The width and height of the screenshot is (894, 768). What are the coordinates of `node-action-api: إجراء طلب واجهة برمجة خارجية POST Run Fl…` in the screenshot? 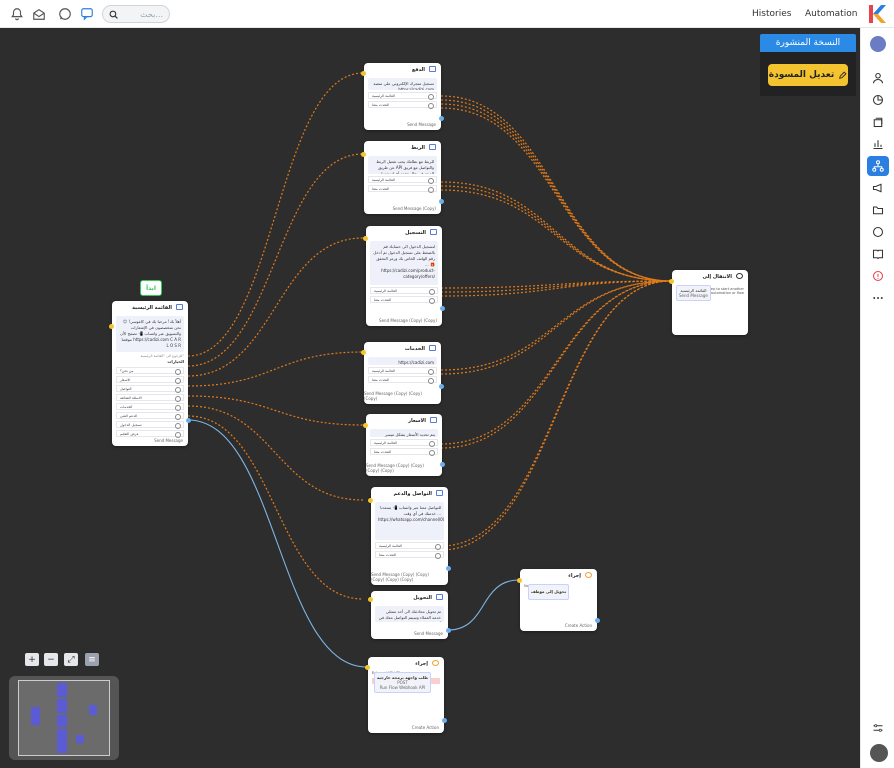 It's located at (406, 695).